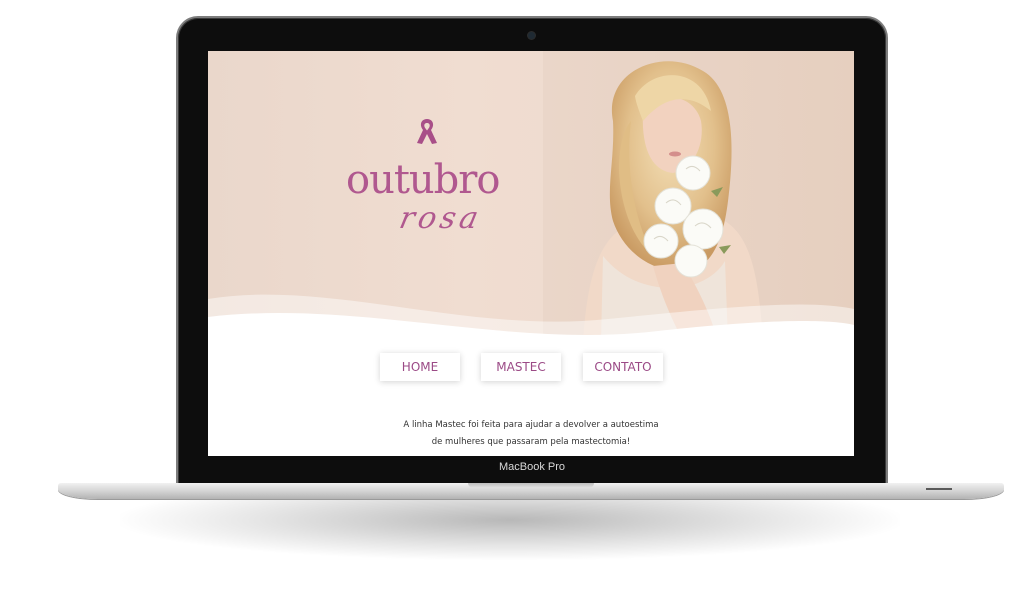 This screenshot has height=597, width=1016. Describe the element at coordinates (531, 35) in the screenshot. I see `camera-icon` at that location.